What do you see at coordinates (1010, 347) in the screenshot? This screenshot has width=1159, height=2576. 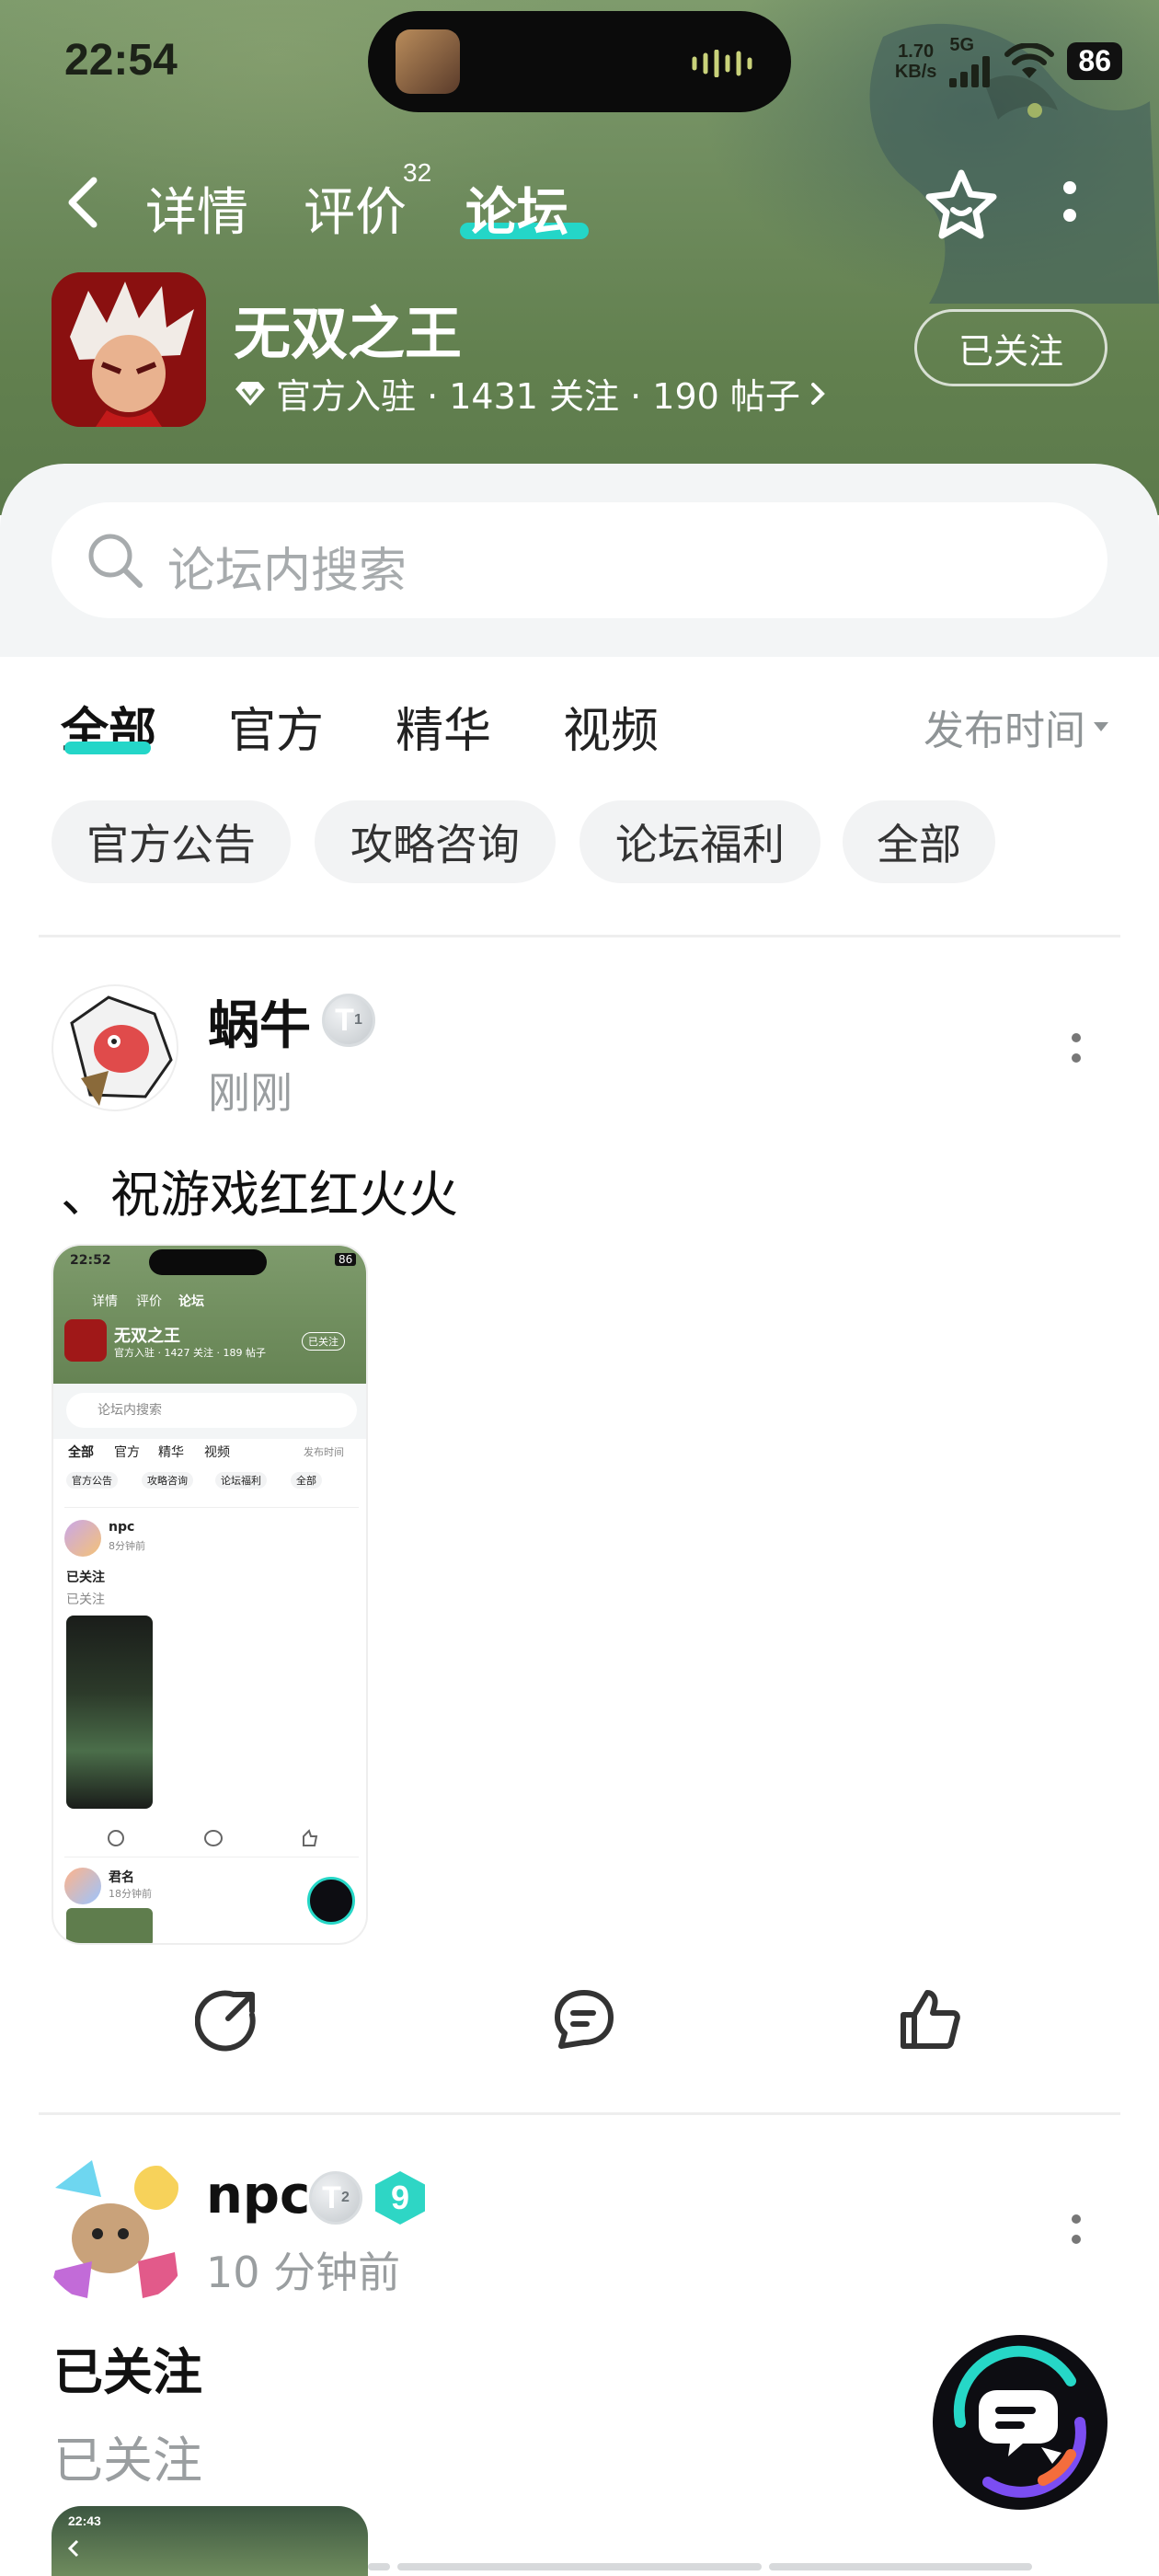 I see `follow-button: 已关注` at bounding box center [1010, 347].